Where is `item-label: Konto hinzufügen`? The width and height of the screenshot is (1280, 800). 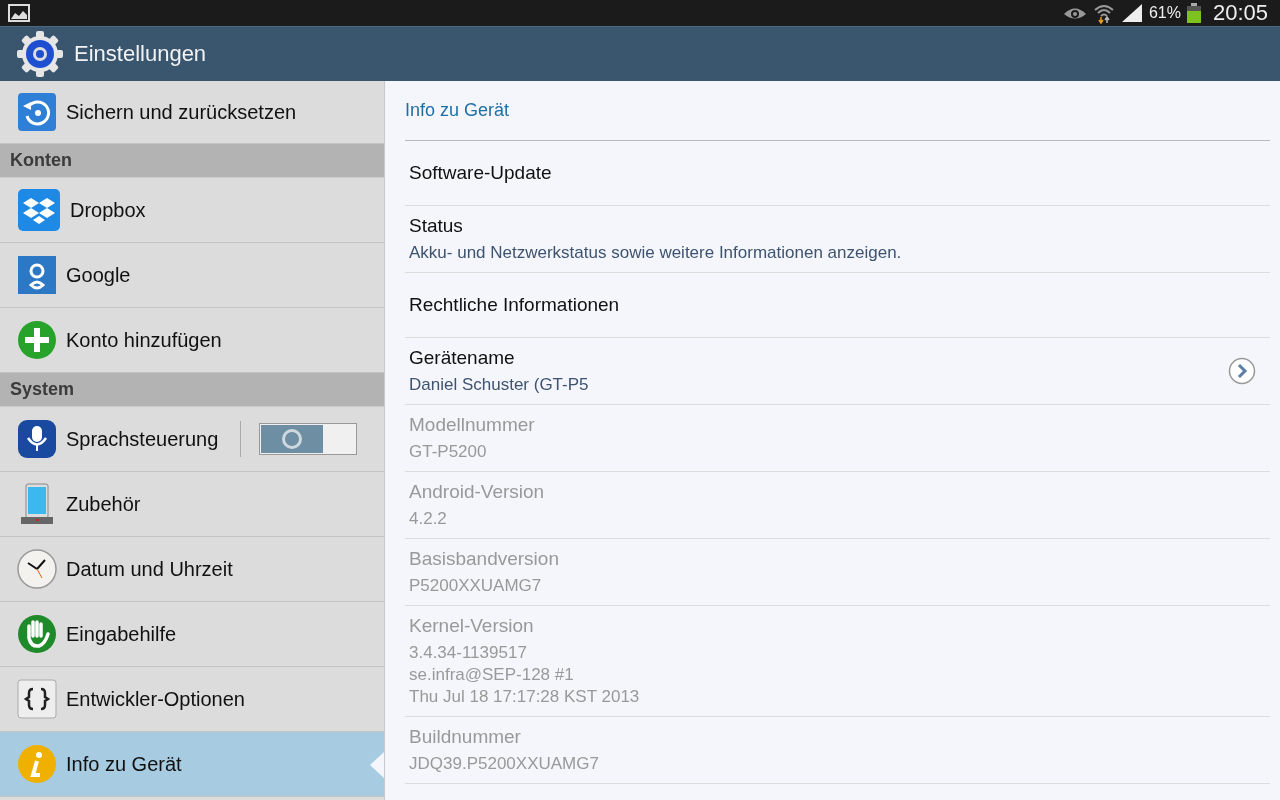 item-label: Konto hinzufügen is located at coordinates (144, 340).